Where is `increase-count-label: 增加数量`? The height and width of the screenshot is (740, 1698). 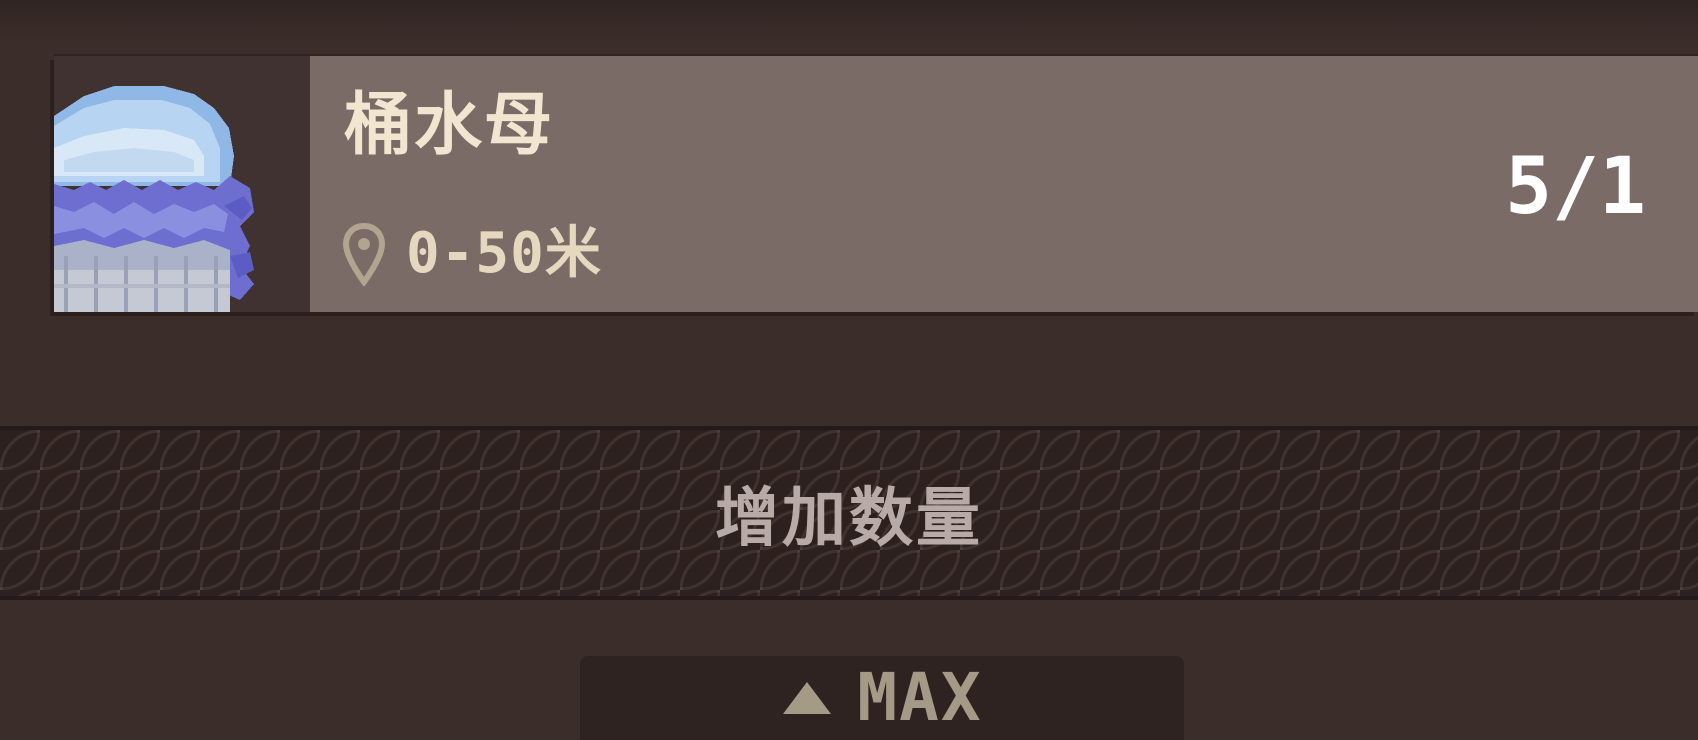 increase-count-label: 增加数量 is located at coordinates (849, 519).